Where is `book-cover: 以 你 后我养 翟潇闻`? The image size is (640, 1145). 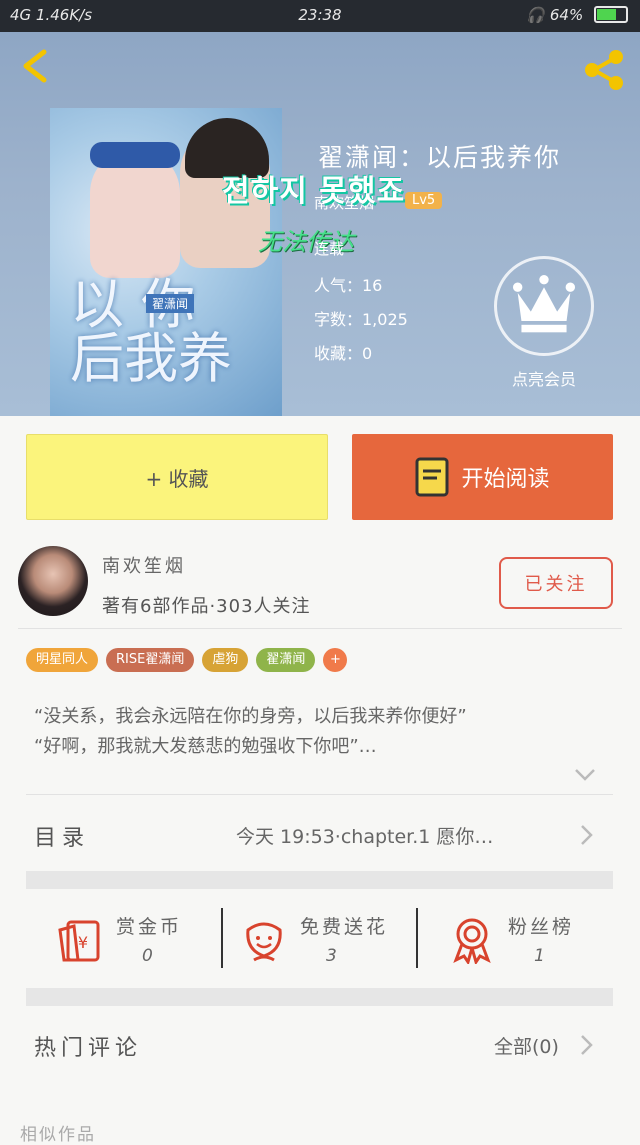
book-cover: 以 你 后我养 翟潇闻 is located at coordinates (166, 262).